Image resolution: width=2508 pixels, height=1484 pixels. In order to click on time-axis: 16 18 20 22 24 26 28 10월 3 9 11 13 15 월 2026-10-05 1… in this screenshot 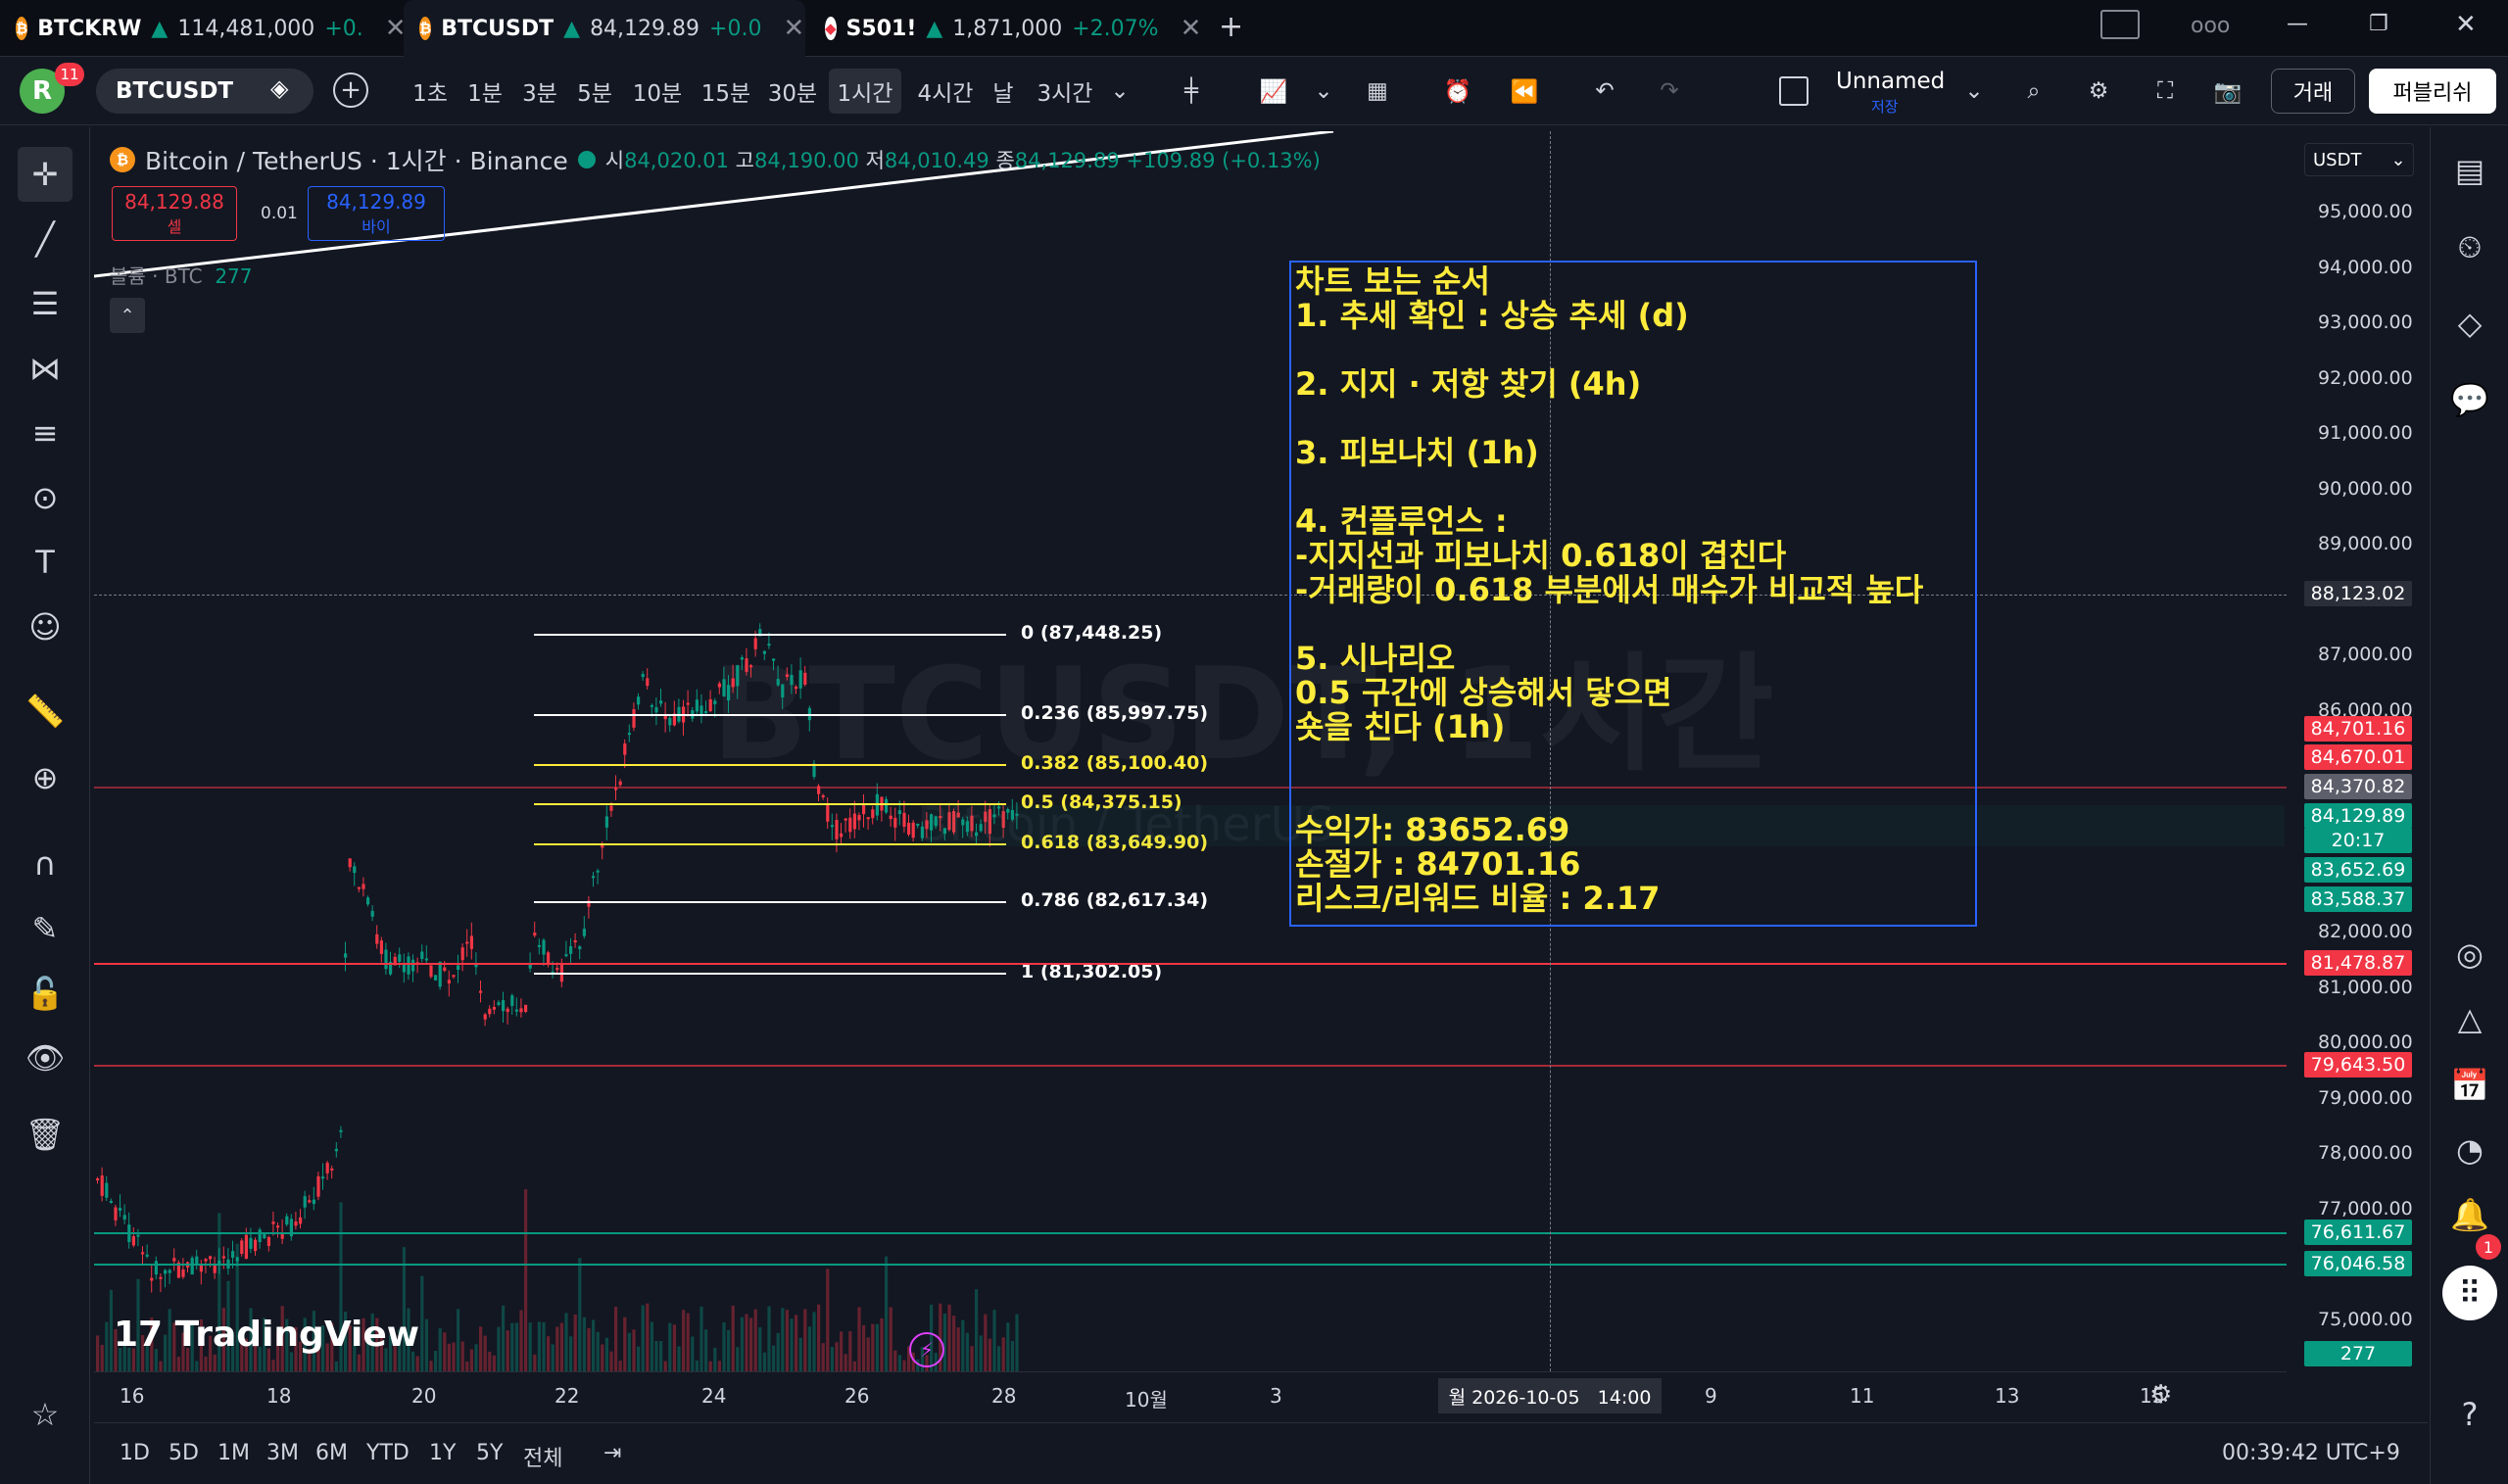, I will do `click(1190, 1395)`.